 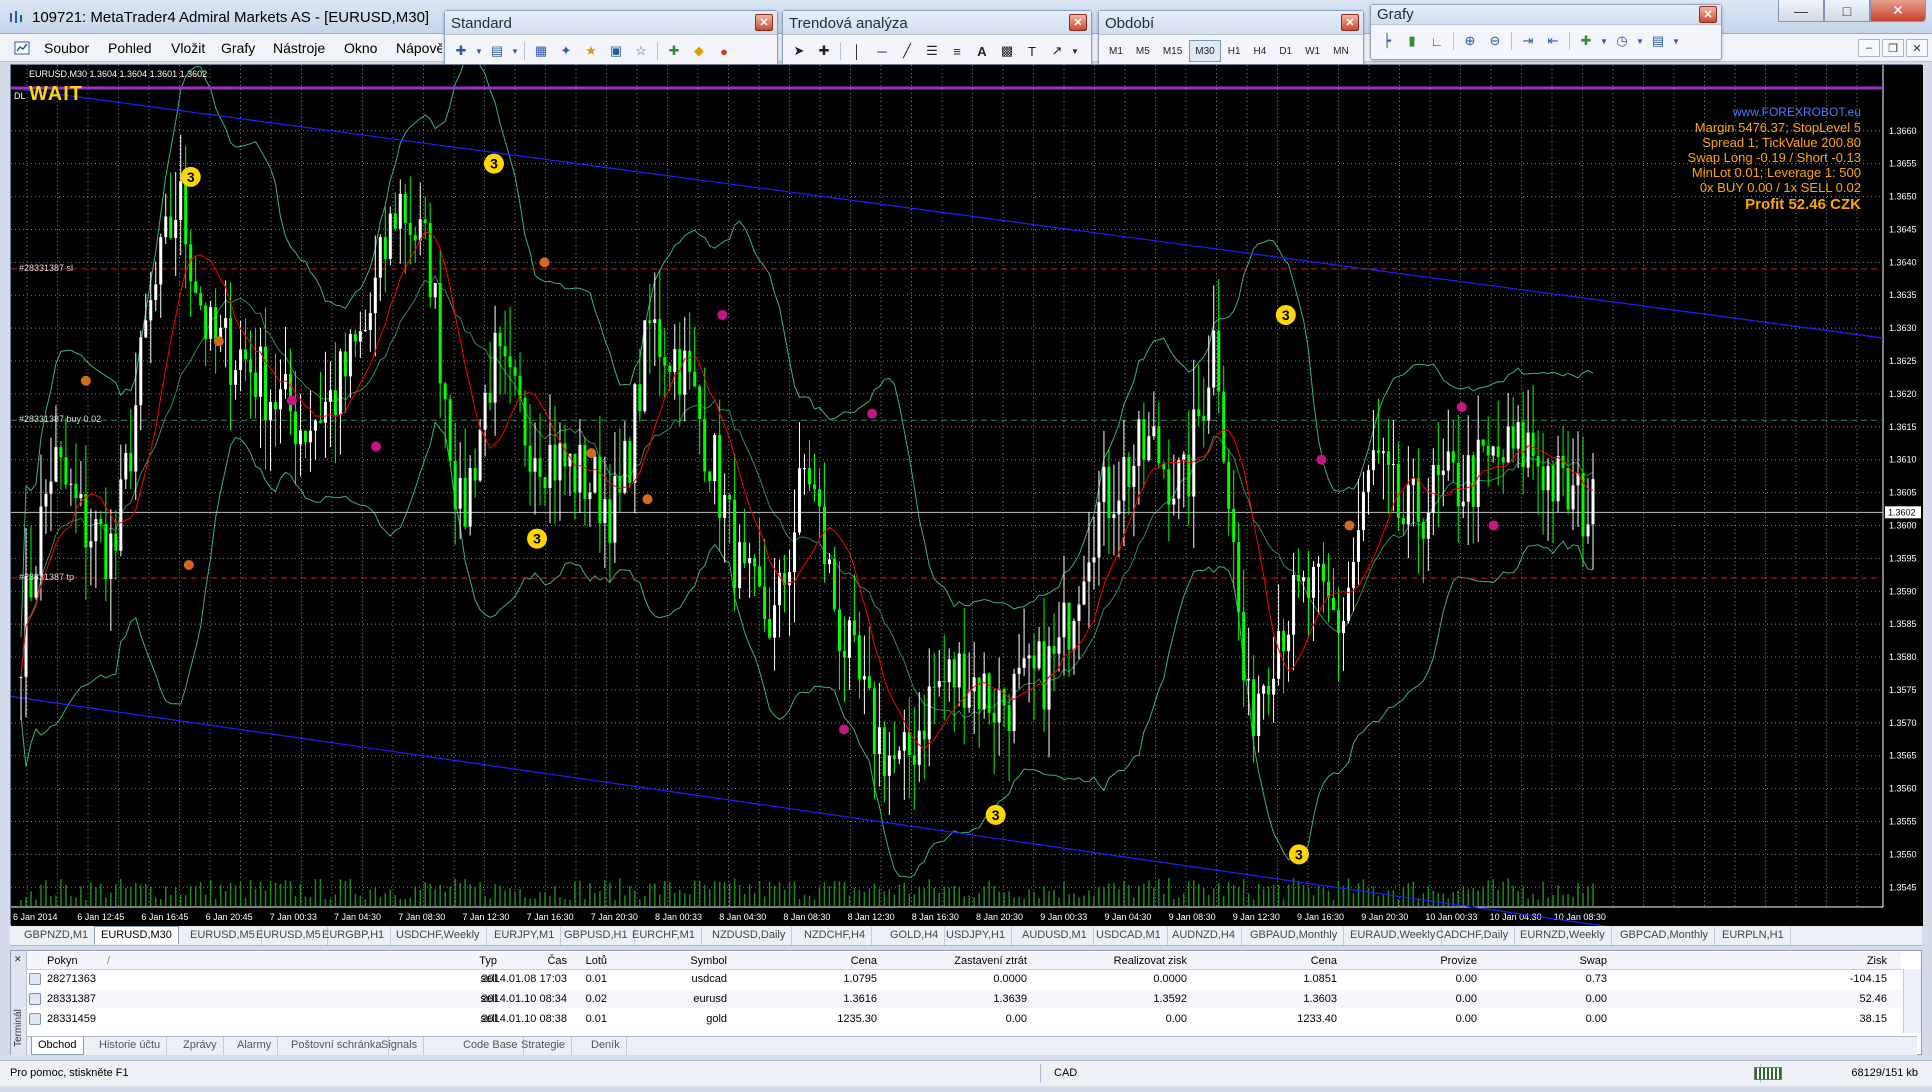 I want to click on symbol-tab: GBPUSD,H1, so click(x=596, y=936).